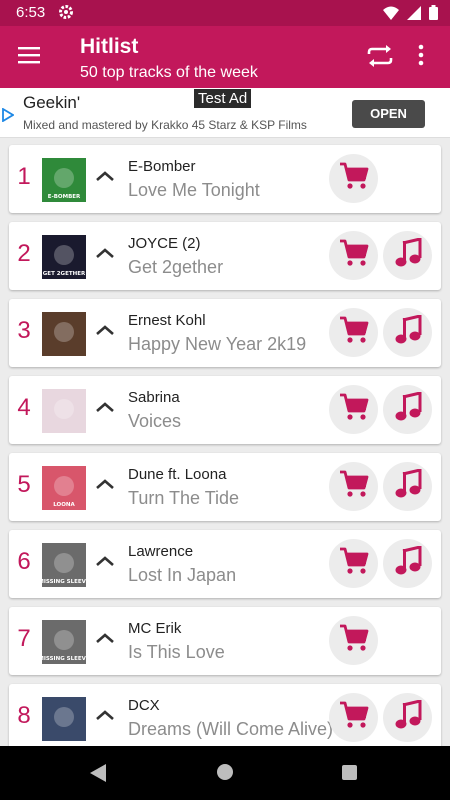  Describe the element at coordinates (225, 256) in the screenshot. I see `track-card: 2 GET 2GETHER JOYCE (2) Get 2gether` at that location.